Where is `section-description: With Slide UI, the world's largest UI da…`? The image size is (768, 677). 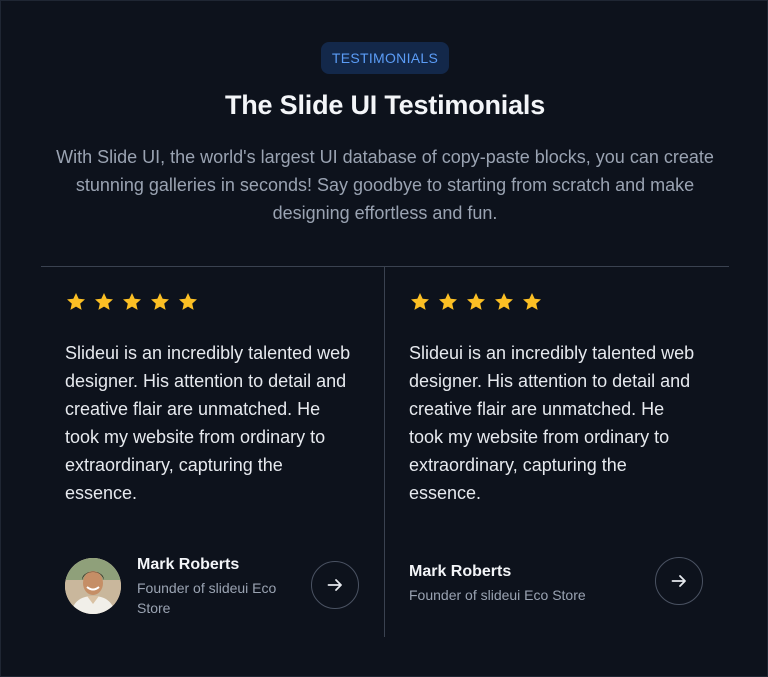 section-description: With Slide UI, the world's largest UI da… is located at coordinates (385, 185).